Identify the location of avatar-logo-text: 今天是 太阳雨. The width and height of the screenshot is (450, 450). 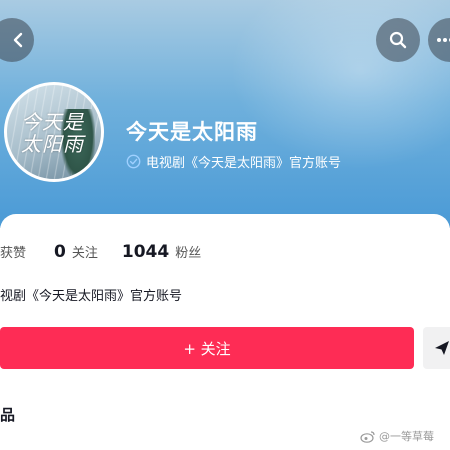
(52, 133).